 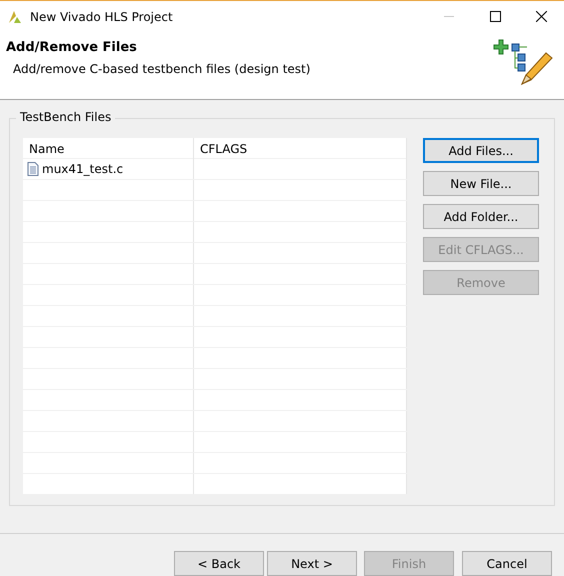 What do you see at coordinates (162, 69) in the screenshot?
I see `page-description: Add/remove C-based testbench files (design test)` at bounding box center [162, 69].